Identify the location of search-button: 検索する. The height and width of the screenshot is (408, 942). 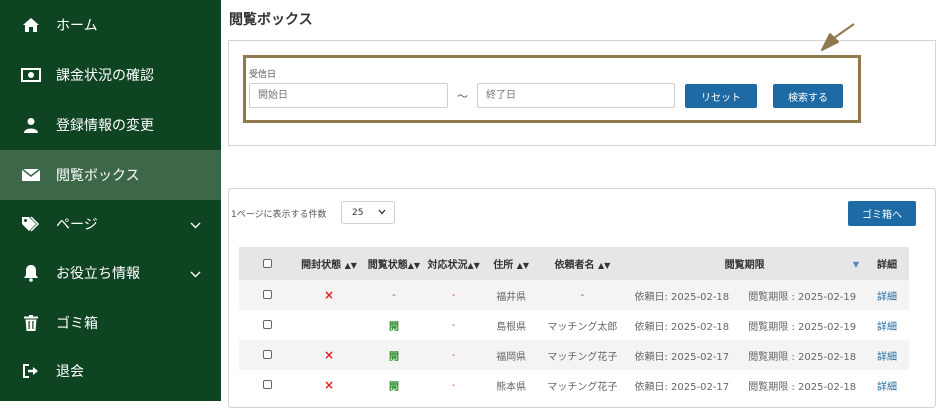
(808, 96).